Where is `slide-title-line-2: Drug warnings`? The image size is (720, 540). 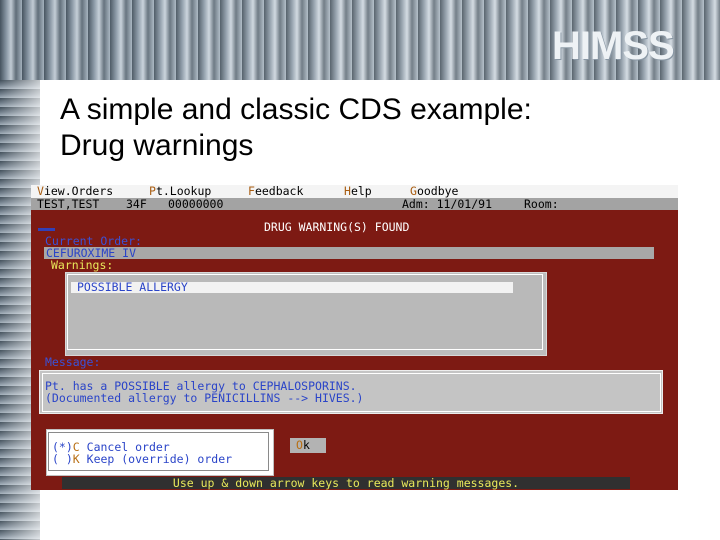
slide-title-line-2: Drug warnings is located at coordinates (157, 145).